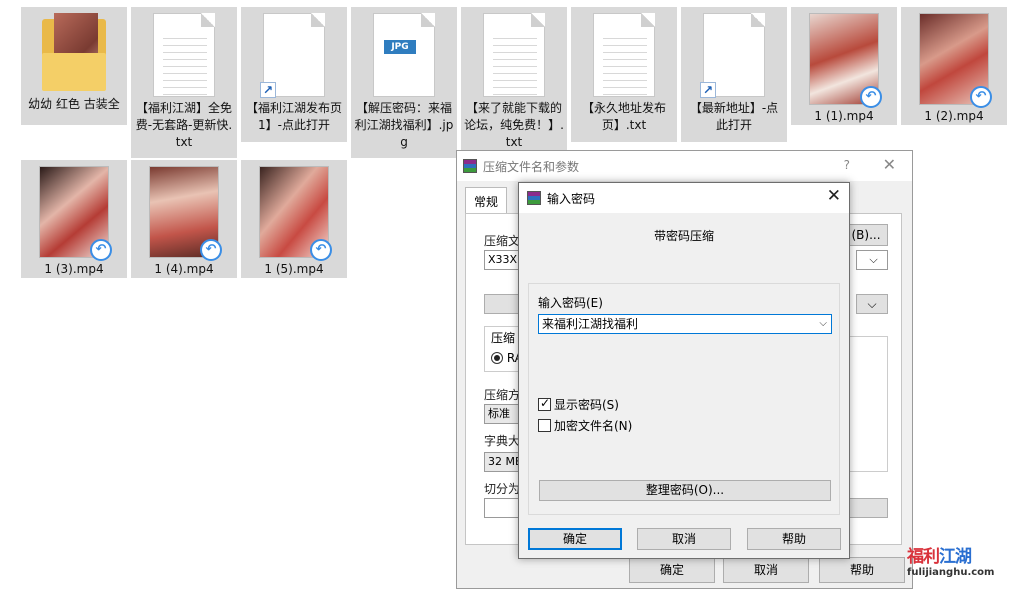 The image size is (1009, 589). What do you see at coordinates (954, 116) in the screenshot?
I see `file-name: 1 (2).mp4` at bounding box center [954, 116].